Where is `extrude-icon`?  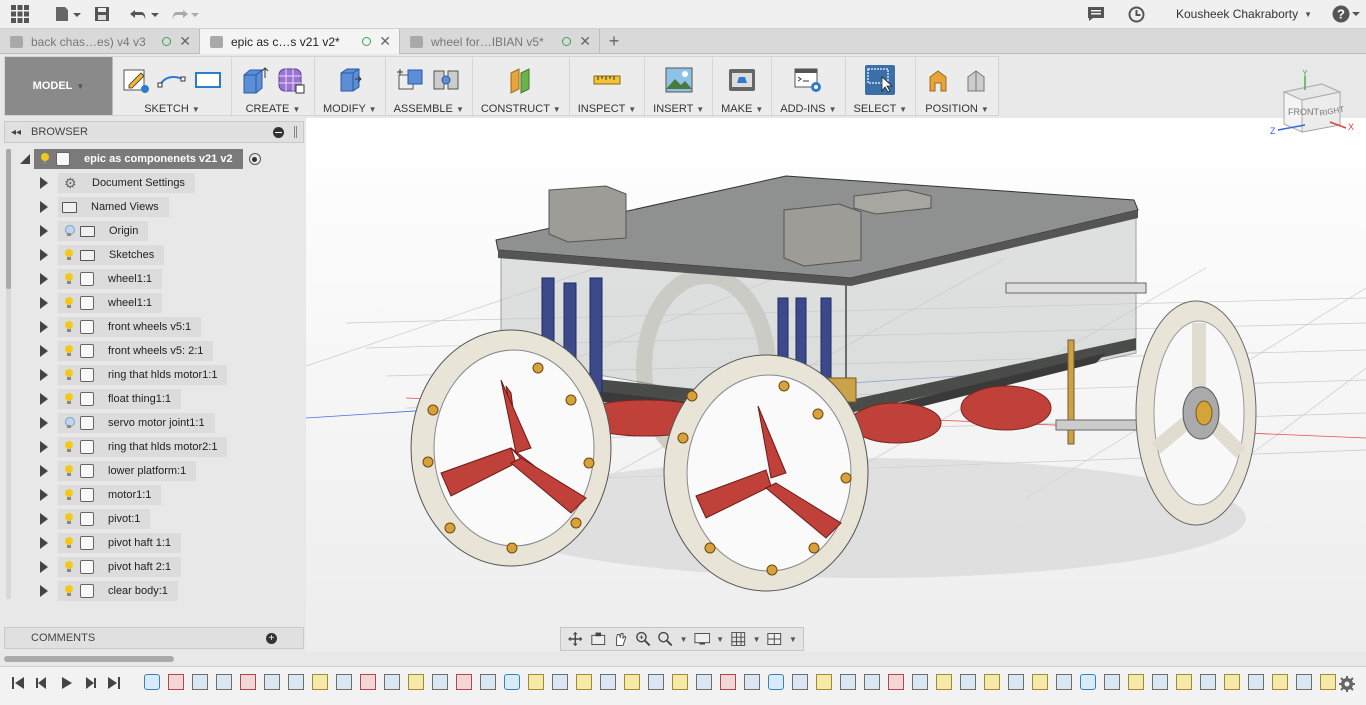 extrude-icon is located at coordinates (255, 80).